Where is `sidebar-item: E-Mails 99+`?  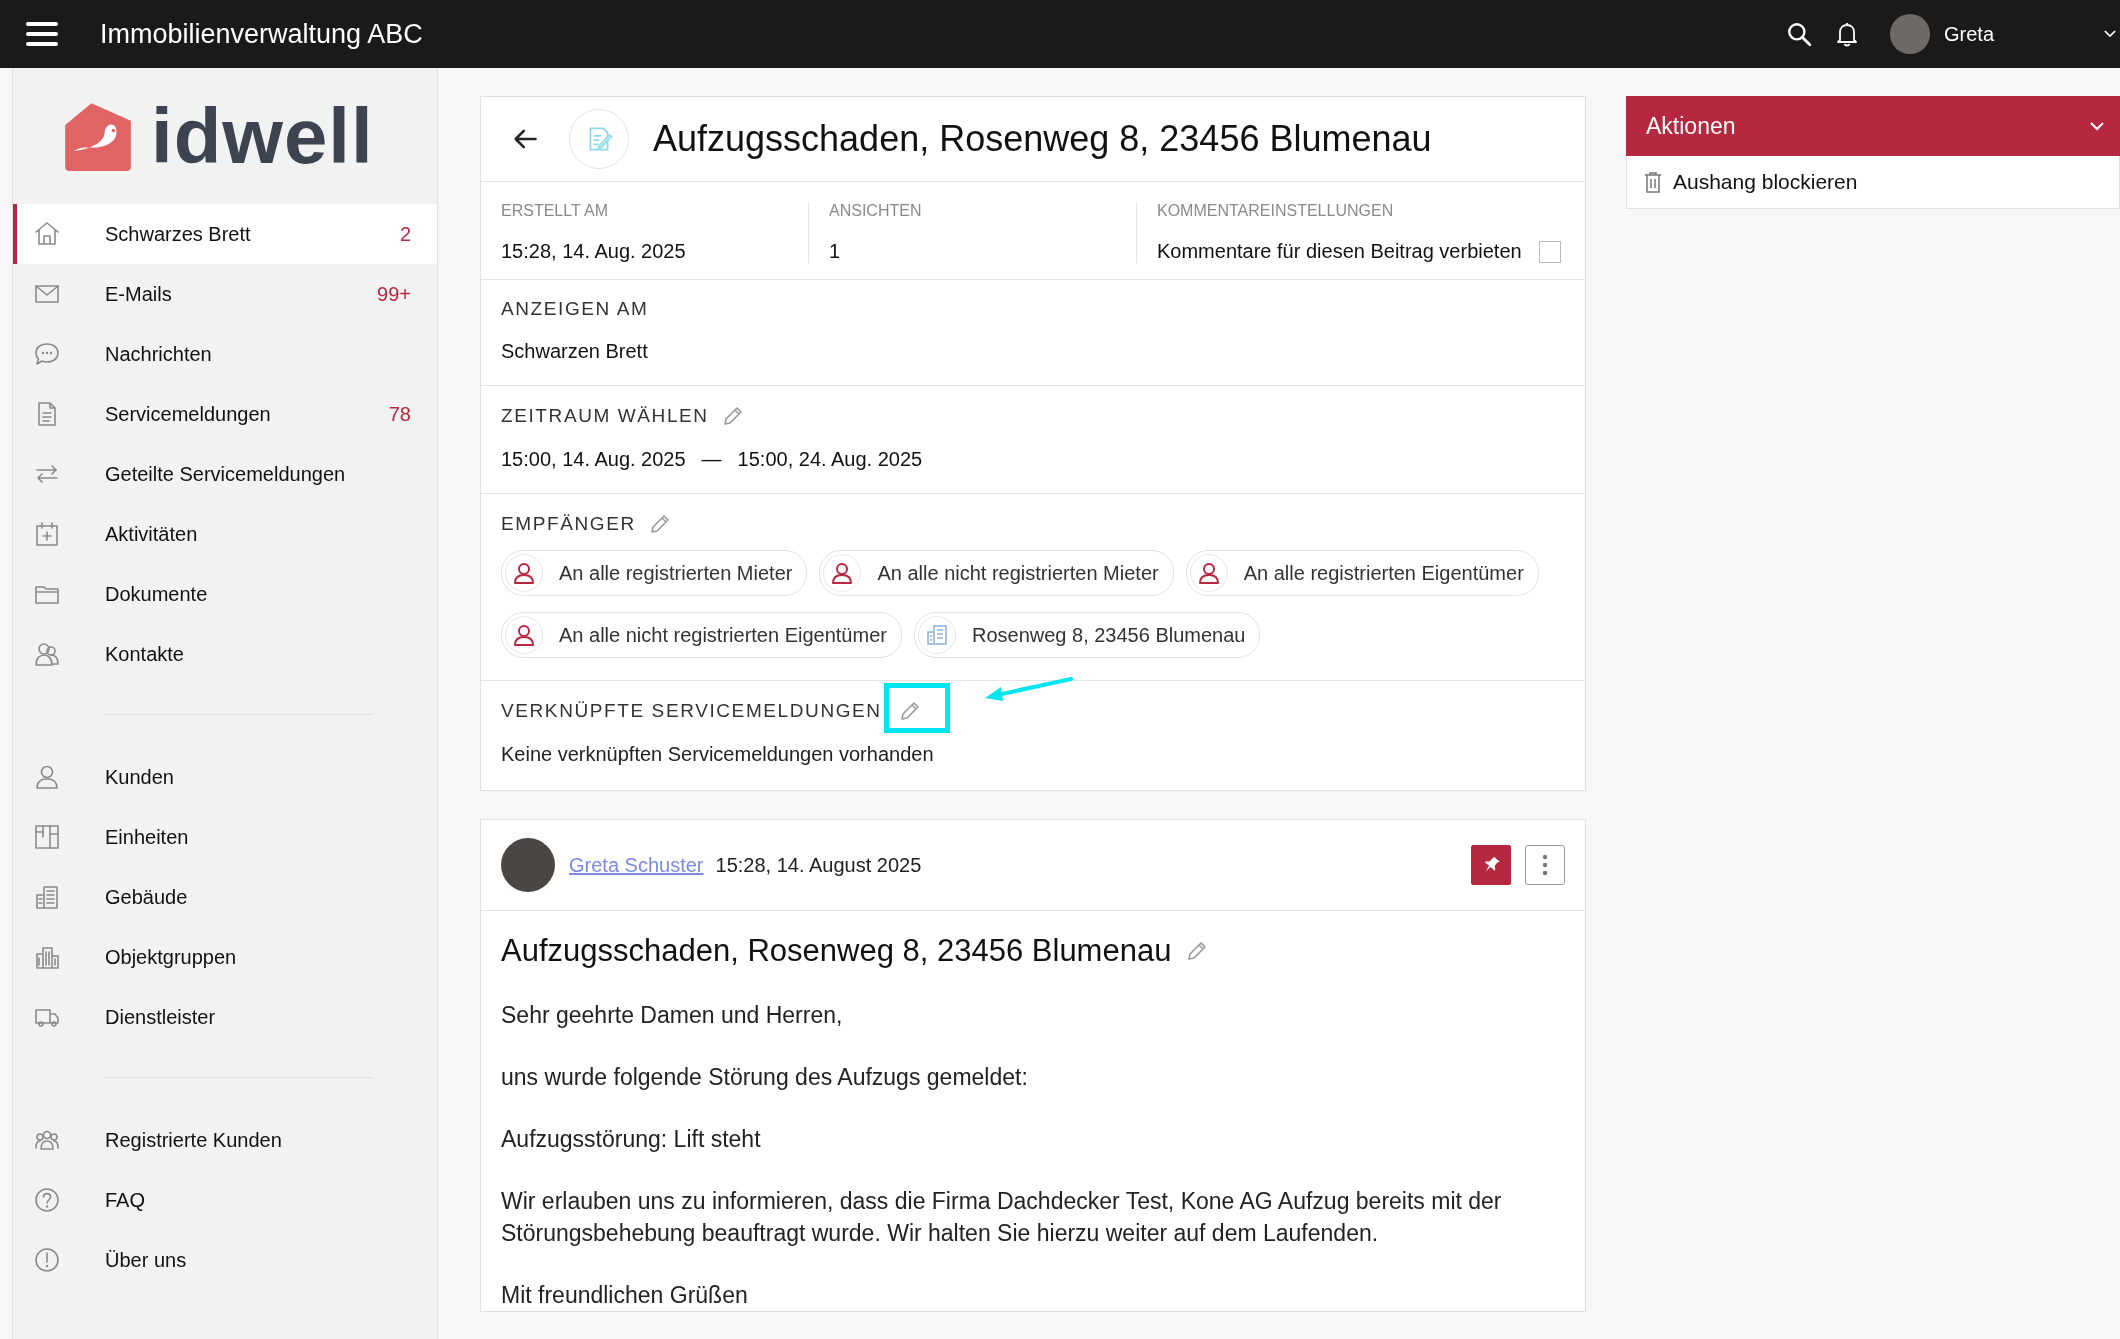 sidebar-item: E-Mails 99+ is located at coordinates (225, 294).